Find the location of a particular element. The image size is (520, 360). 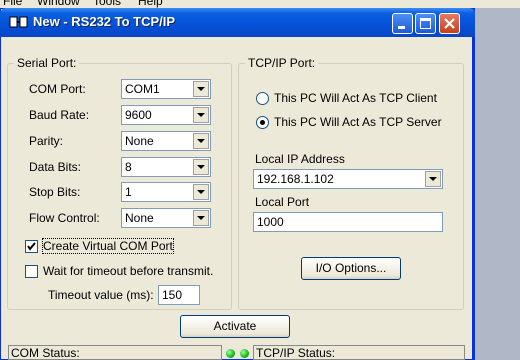

parity-value: None is located at coordinates (139, 141).